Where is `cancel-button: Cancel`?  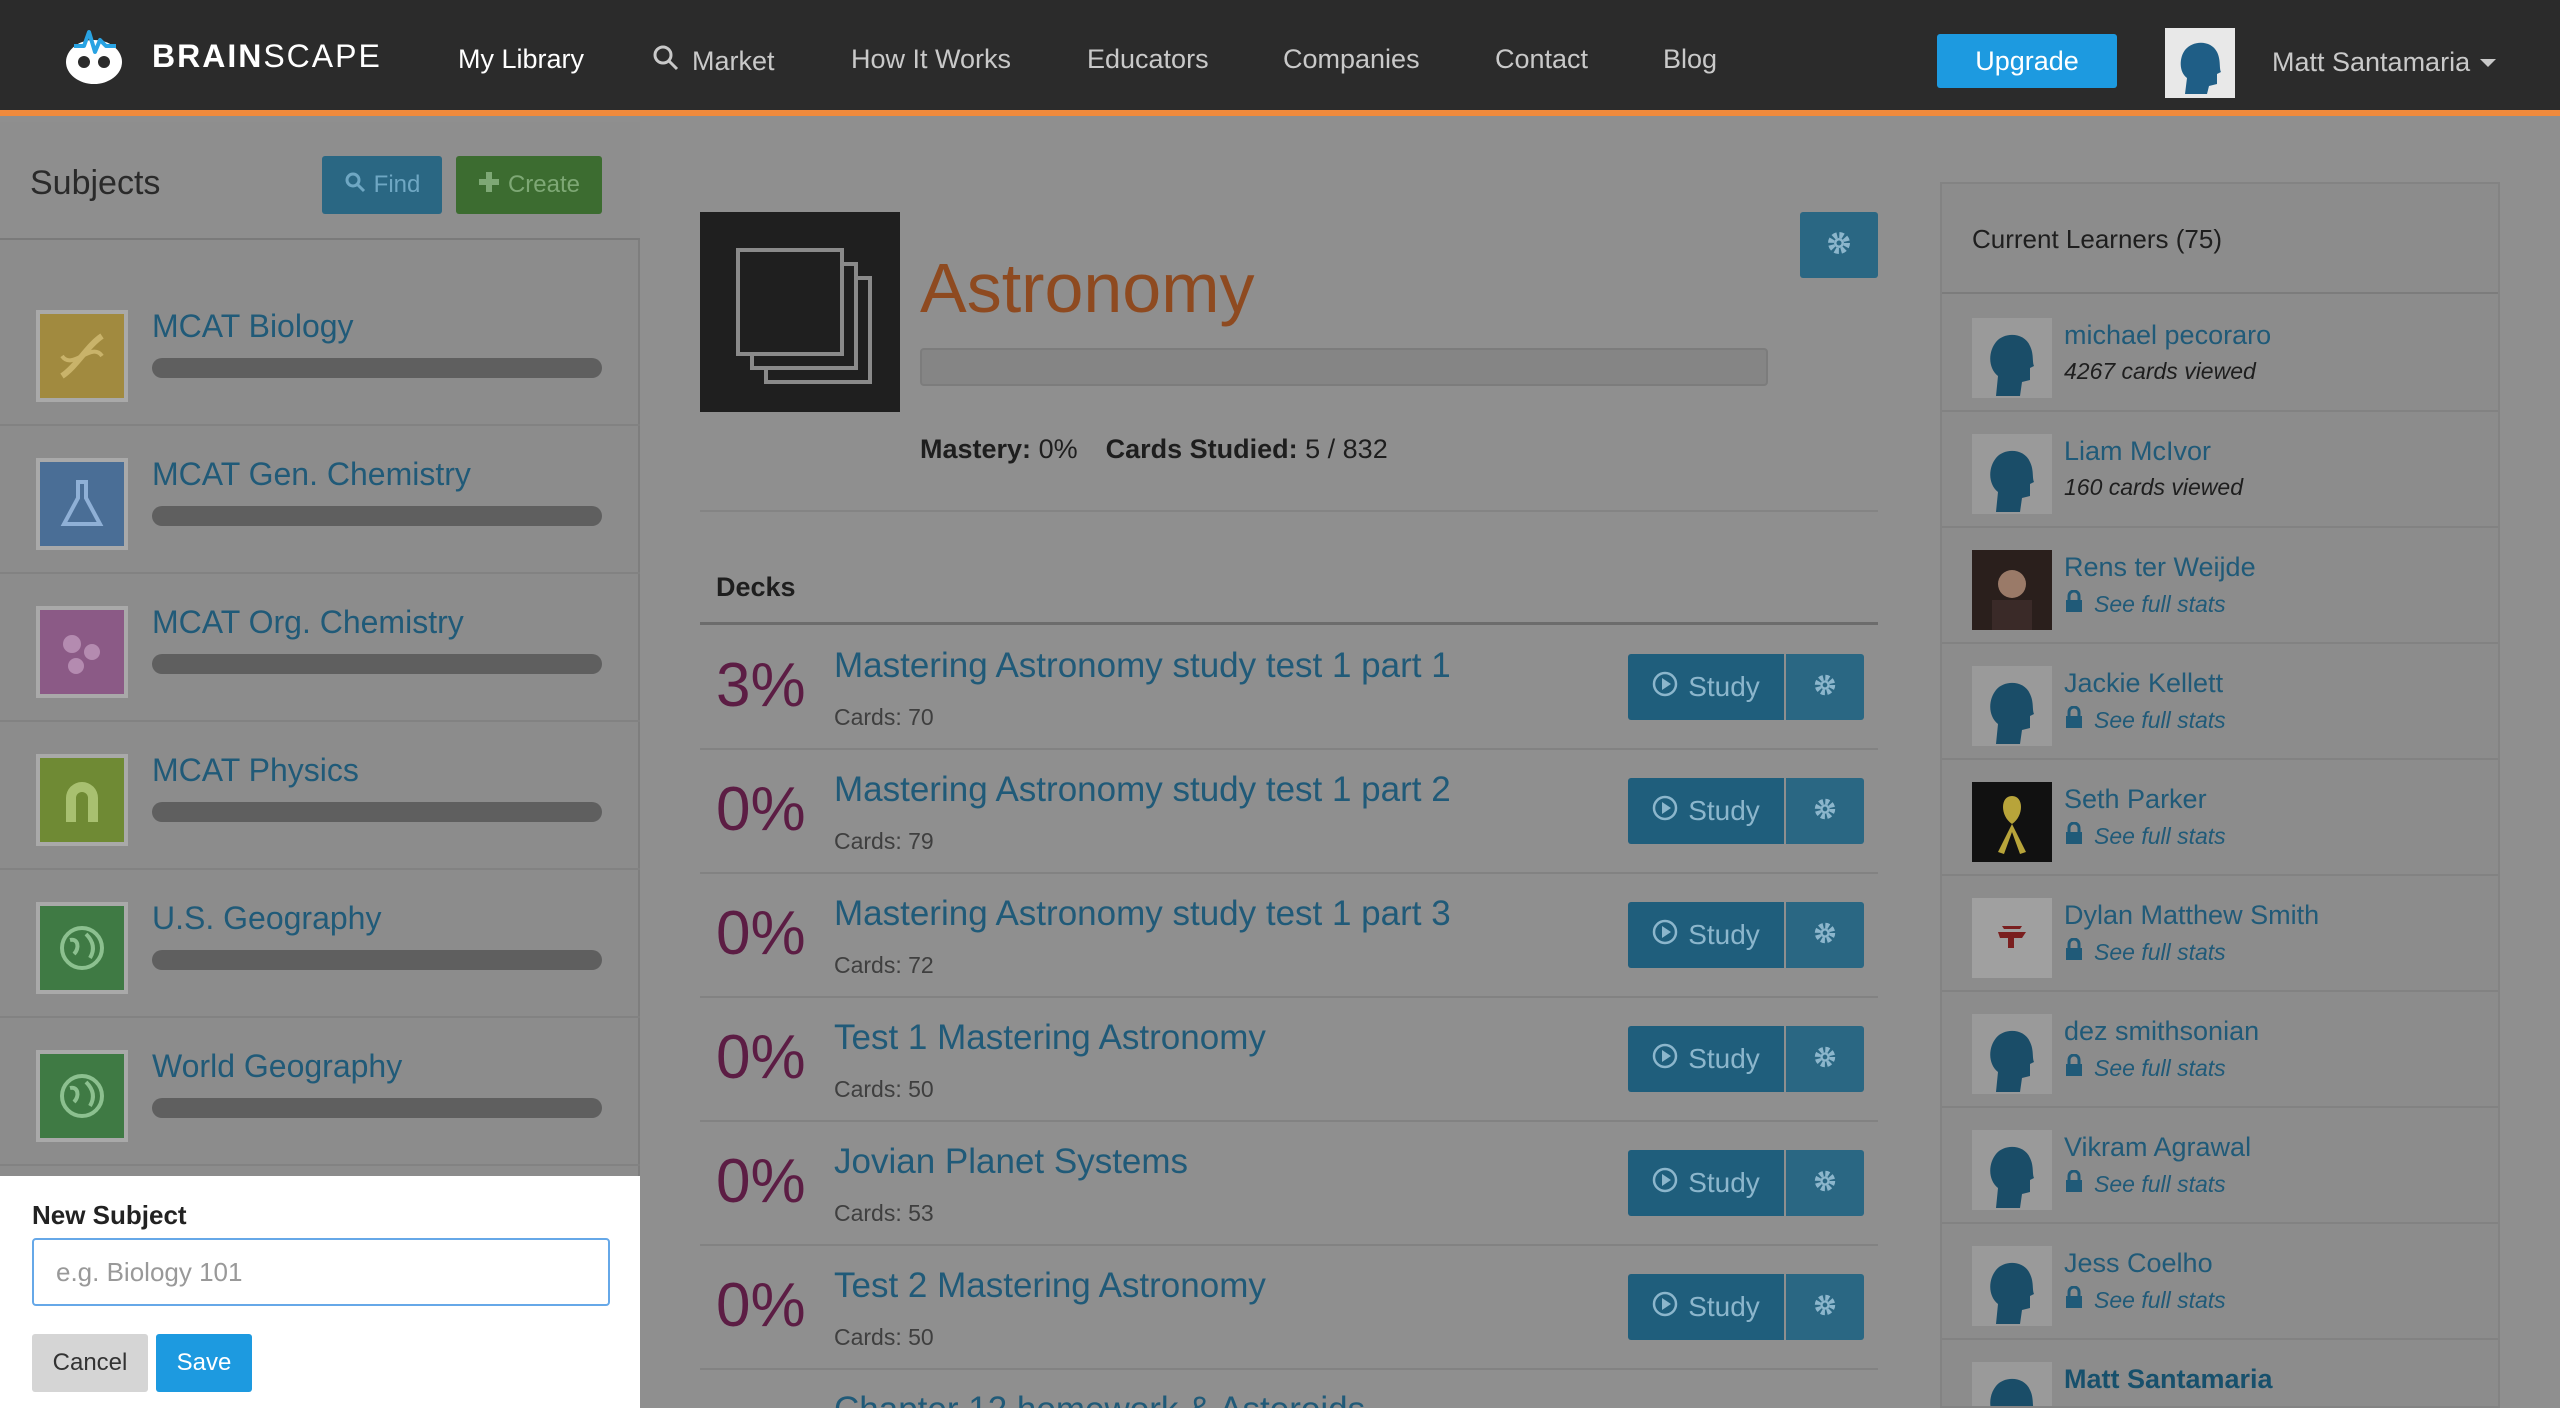 cancel-button: Cancel is located at coordinates (90, 1363).